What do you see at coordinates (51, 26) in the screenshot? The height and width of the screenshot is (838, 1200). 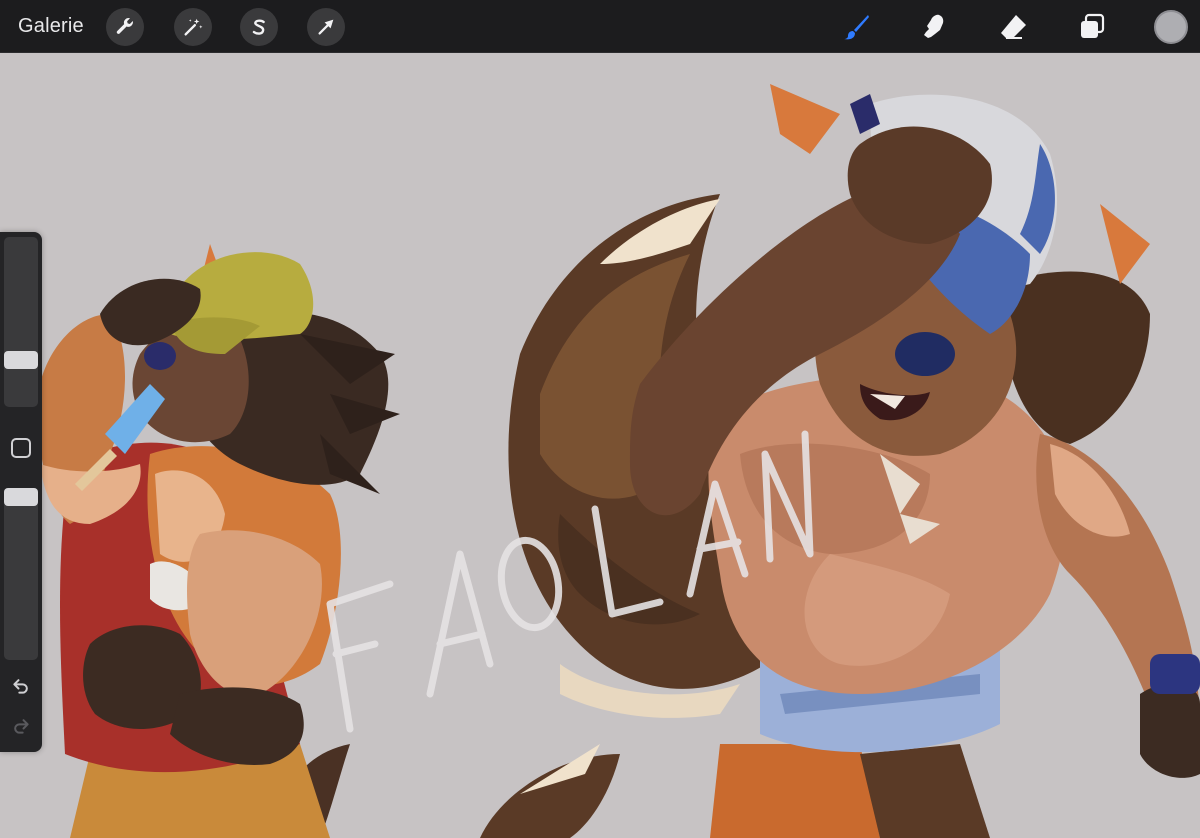 I see `gallery-button: Galerie` at bounding box center [51, 26].